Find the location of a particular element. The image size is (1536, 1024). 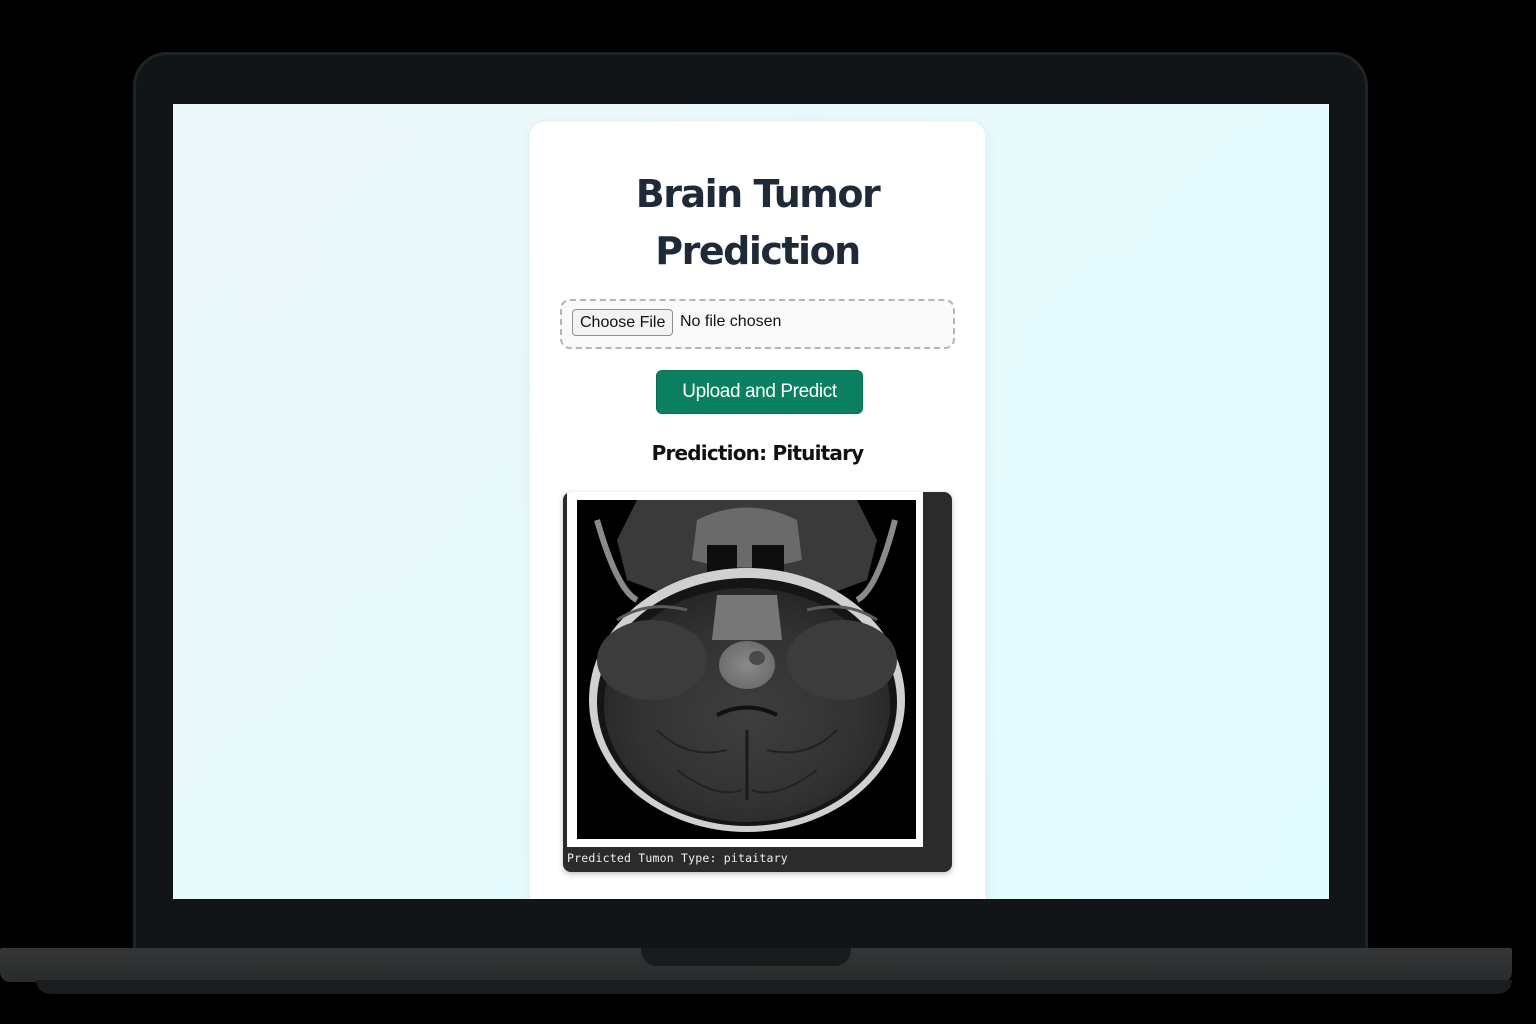

mri-image-mat is located at coordinates (745, 669).